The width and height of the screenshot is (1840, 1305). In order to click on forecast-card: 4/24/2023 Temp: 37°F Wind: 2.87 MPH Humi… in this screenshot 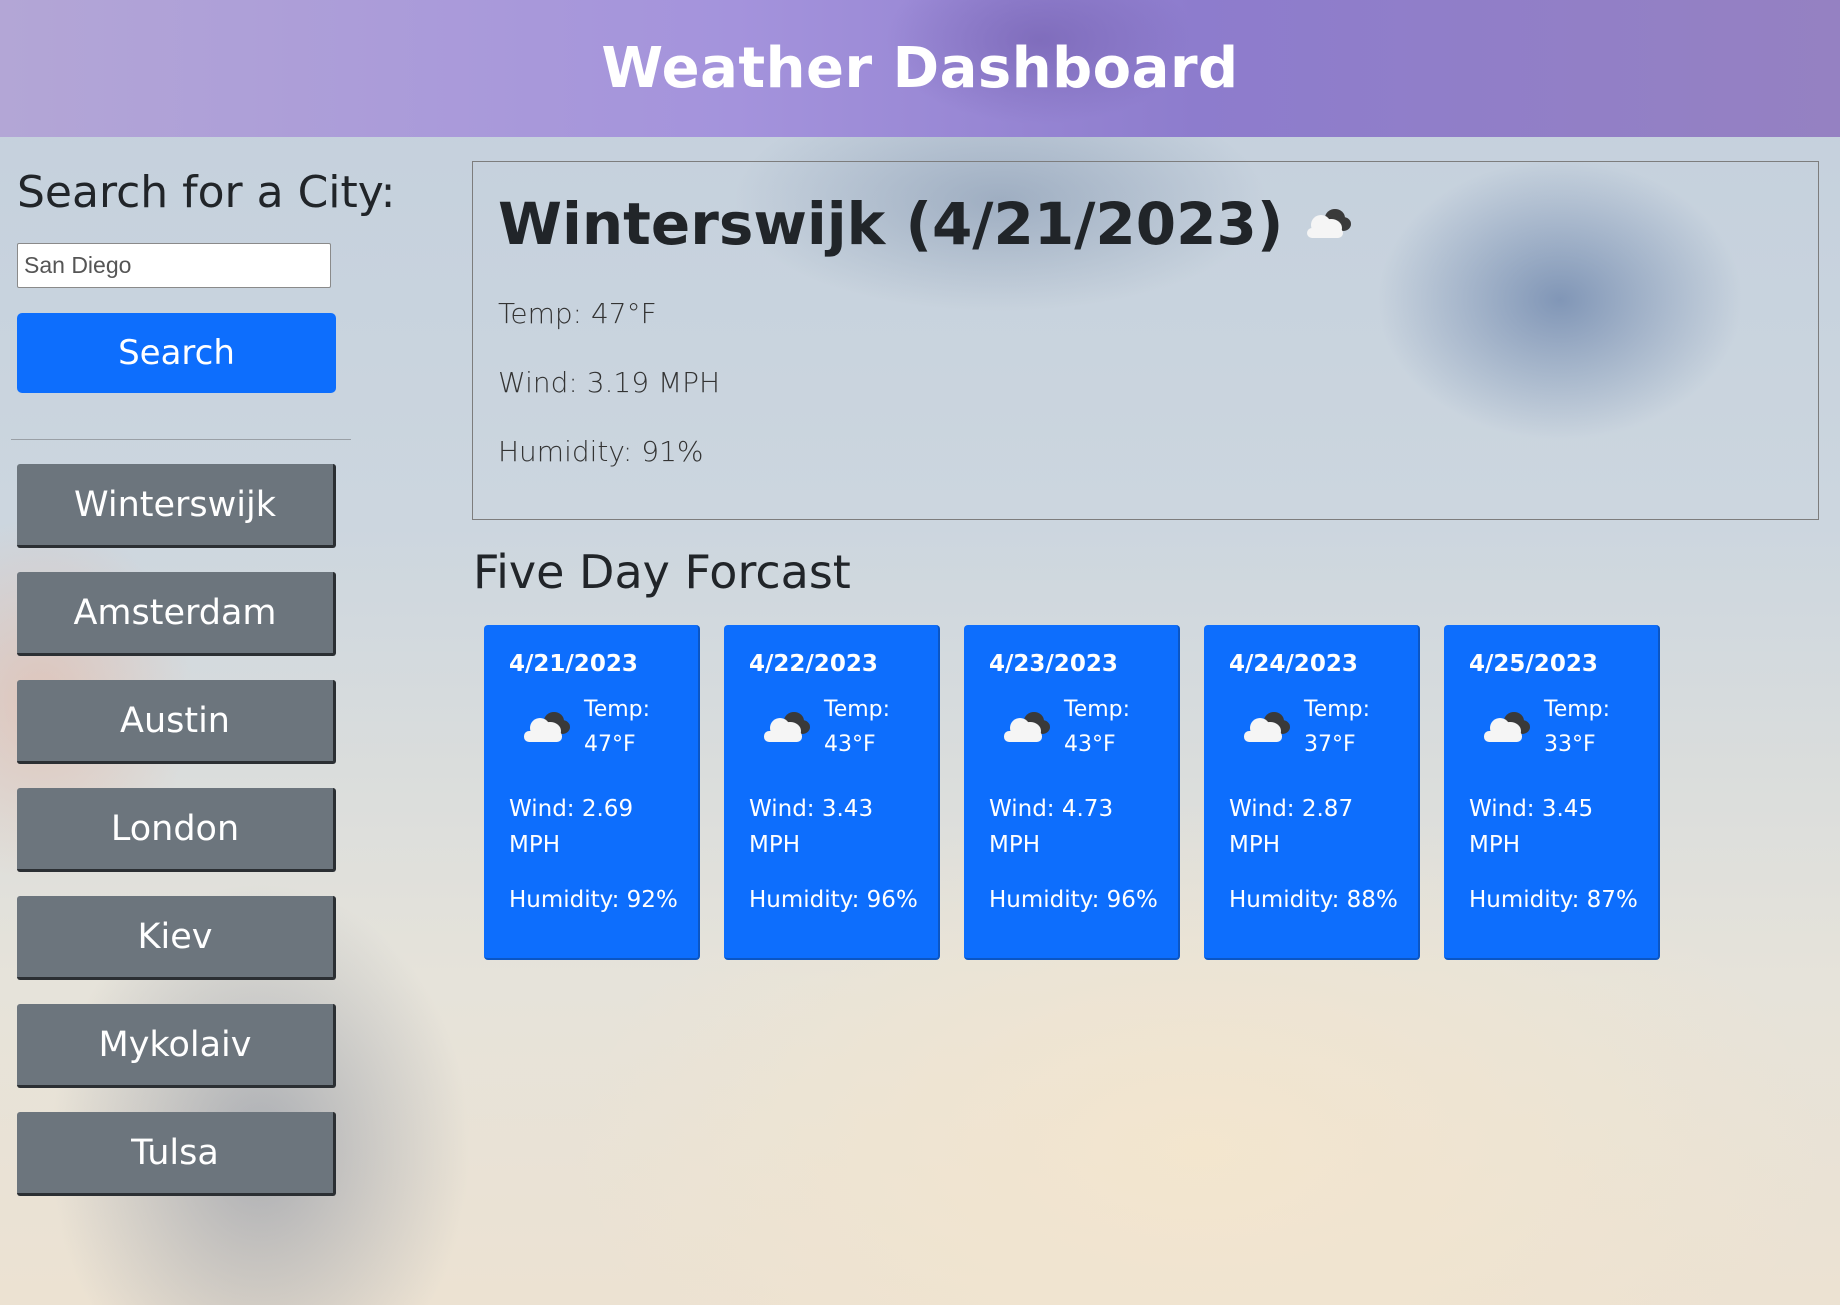, I will do `click(1312, 792)`.